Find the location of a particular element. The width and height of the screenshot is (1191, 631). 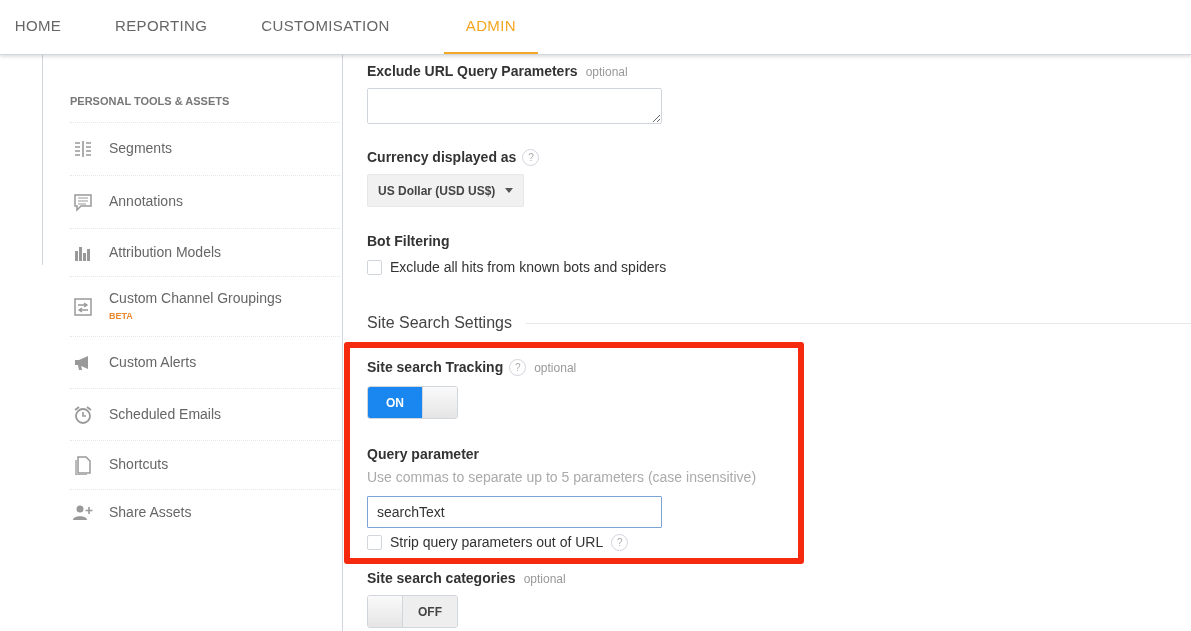

nav-tab: HOME is located at coordinates (38, 27).